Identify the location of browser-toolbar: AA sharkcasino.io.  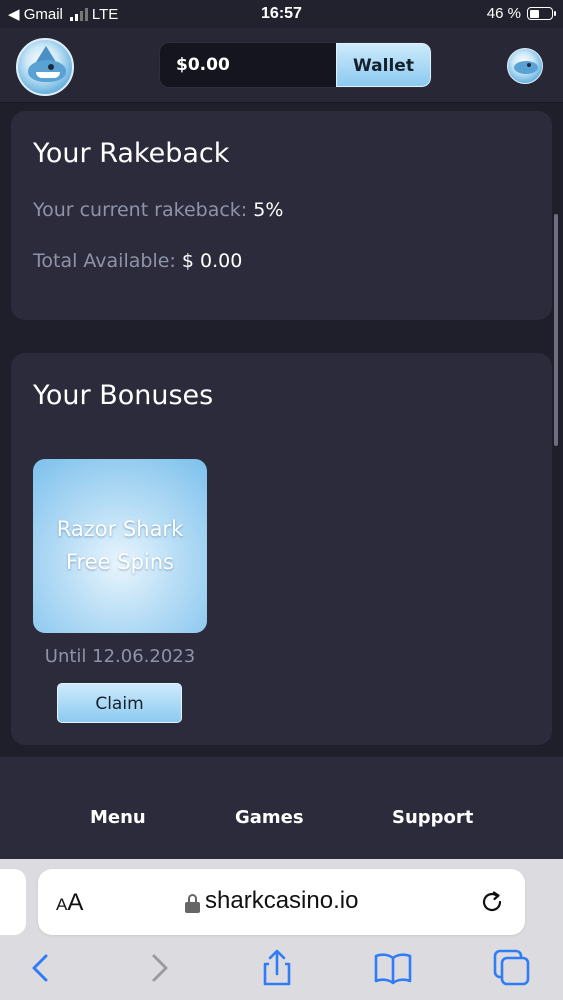
(281, 929).